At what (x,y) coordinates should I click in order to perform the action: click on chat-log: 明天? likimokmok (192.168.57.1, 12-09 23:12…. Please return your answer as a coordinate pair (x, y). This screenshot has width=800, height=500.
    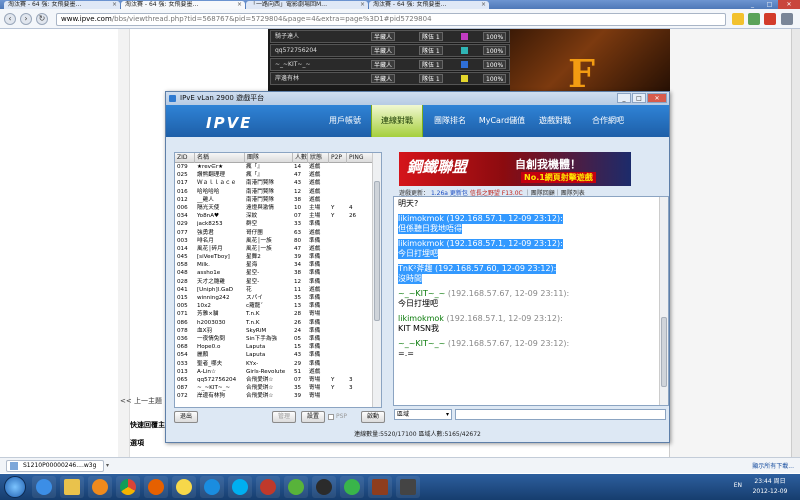
    Looking at the image, I should click on (531, 301).